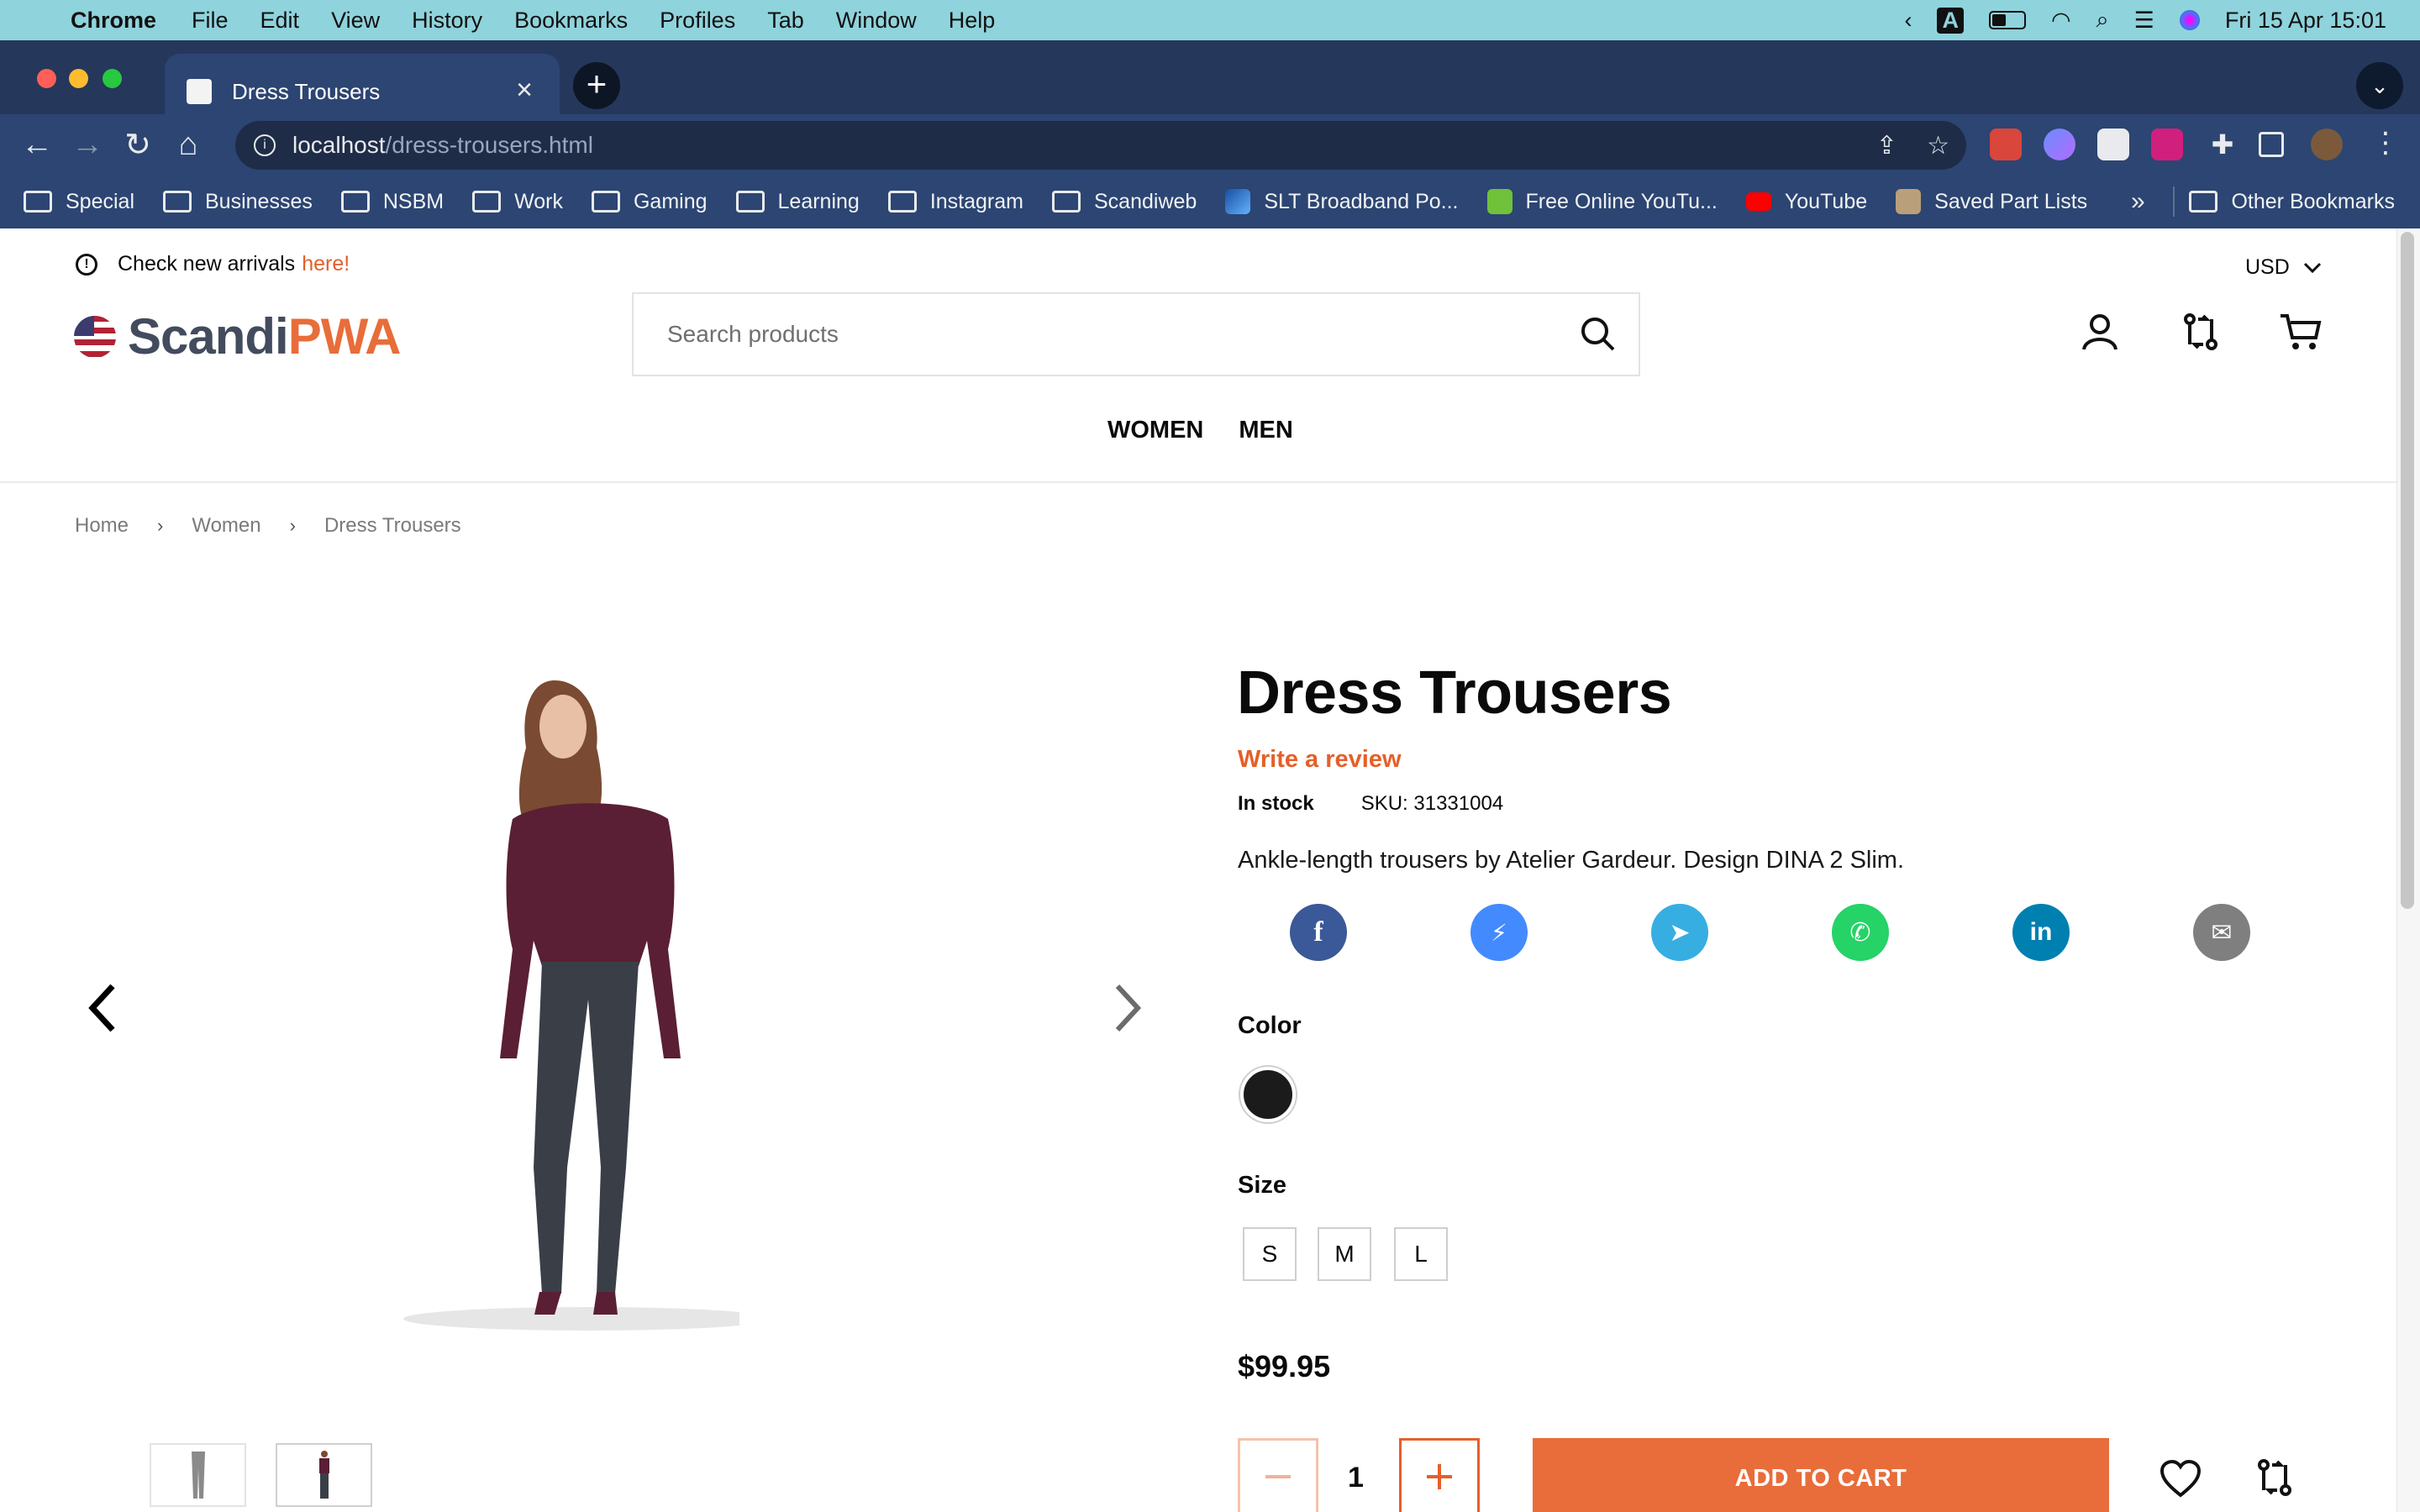  I want to click on extensions-puzzle-icon: ✚, so click(2222, 144).